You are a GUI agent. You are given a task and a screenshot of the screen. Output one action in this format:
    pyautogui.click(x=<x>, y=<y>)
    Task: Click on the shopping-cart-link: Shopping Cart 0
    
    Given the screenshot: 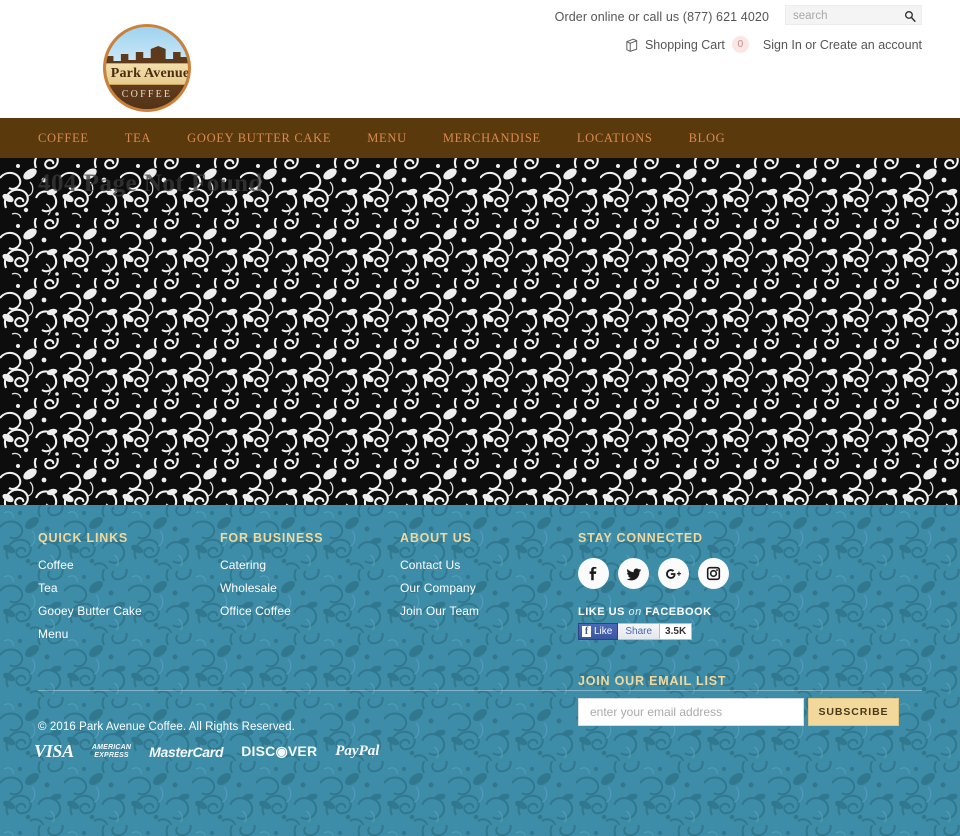 What is the action you would take?
    pyautogui.click(x=687, y=44)
    